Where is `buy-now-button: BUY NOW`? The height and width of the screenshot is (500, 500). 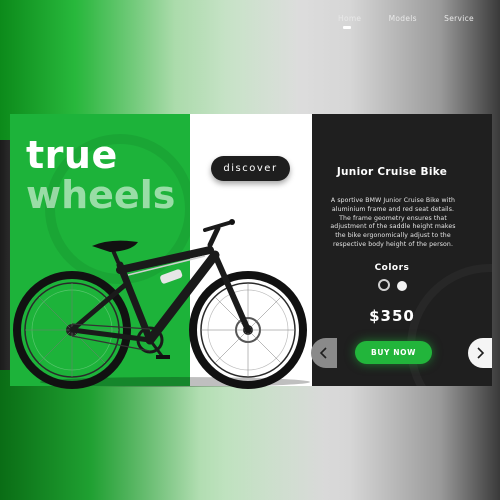
buy-now-button: BUY NOW is located at coordinates (393, 352).